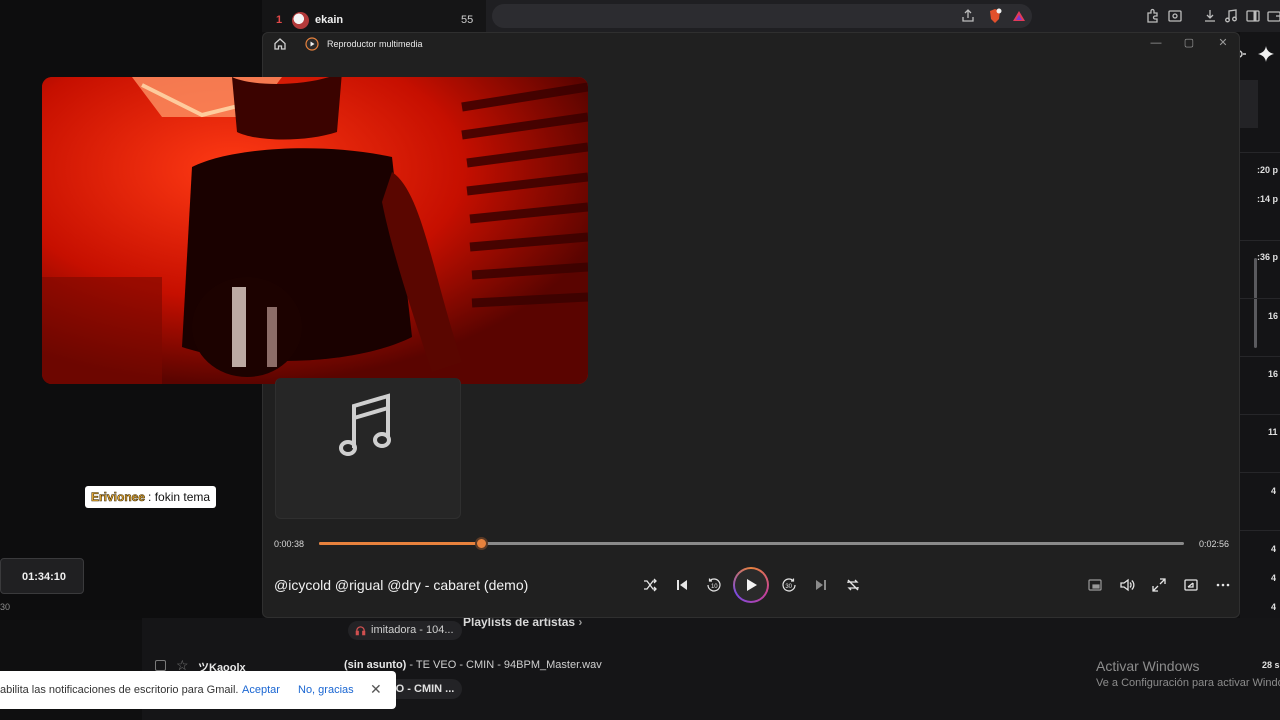  What do you see at coordinates (853, 585) in the screenshot?
I see `repeat-icon` at bounding box center [853, 585].